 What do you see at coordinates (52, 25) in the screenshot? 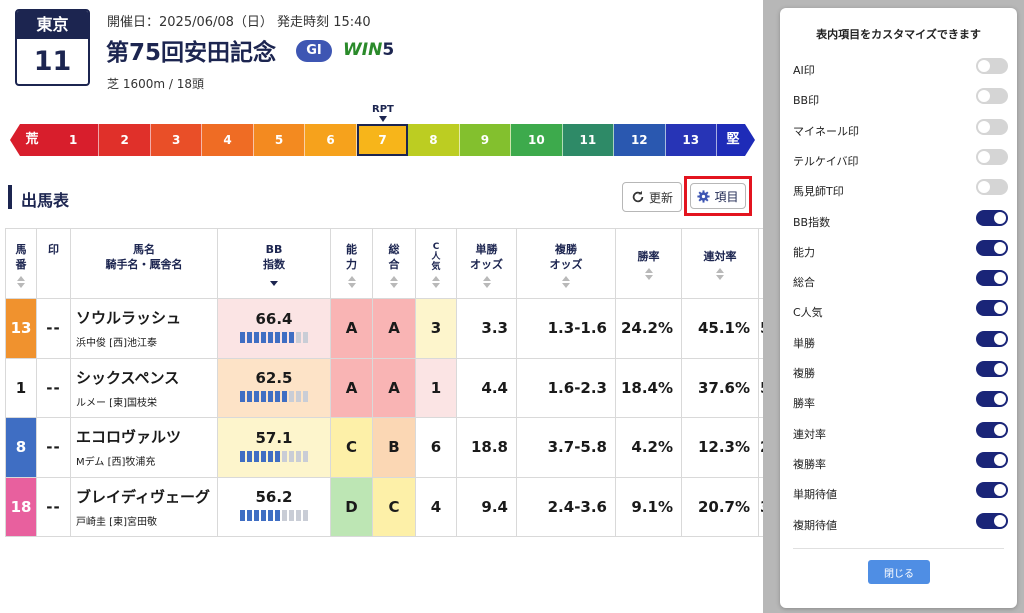
I see `venue-name: 東京` at bounding box center [52, 25].